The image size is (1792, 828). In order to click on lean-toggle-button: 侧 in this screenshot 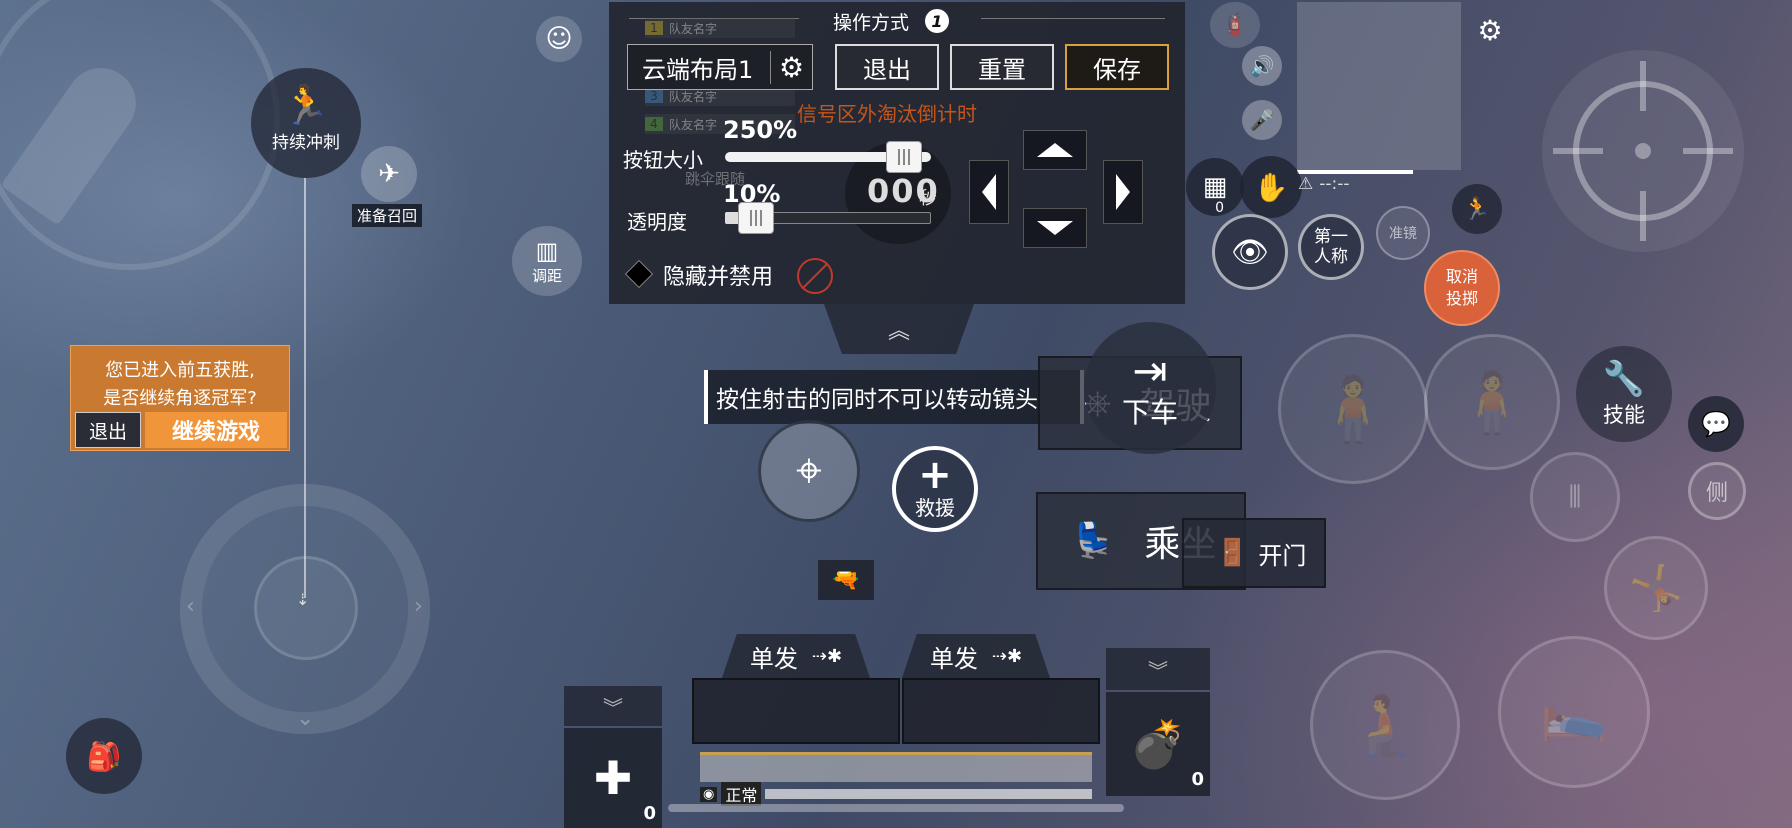, I will do `click(1717, 491)`.